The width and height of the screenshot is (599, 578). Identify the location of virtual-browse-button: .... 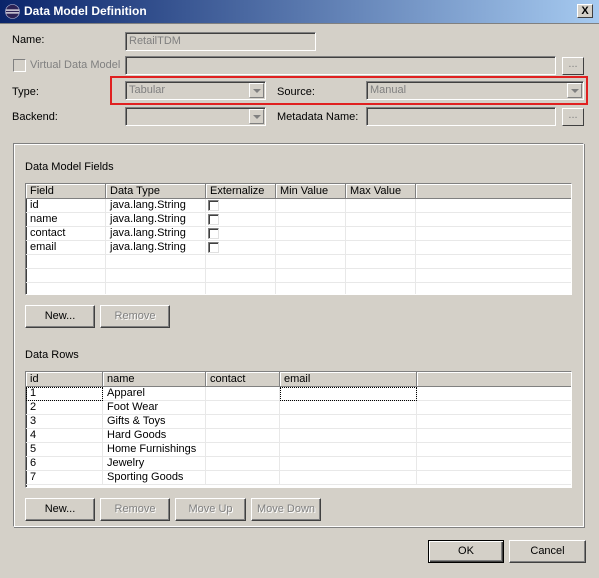
(573, 66).